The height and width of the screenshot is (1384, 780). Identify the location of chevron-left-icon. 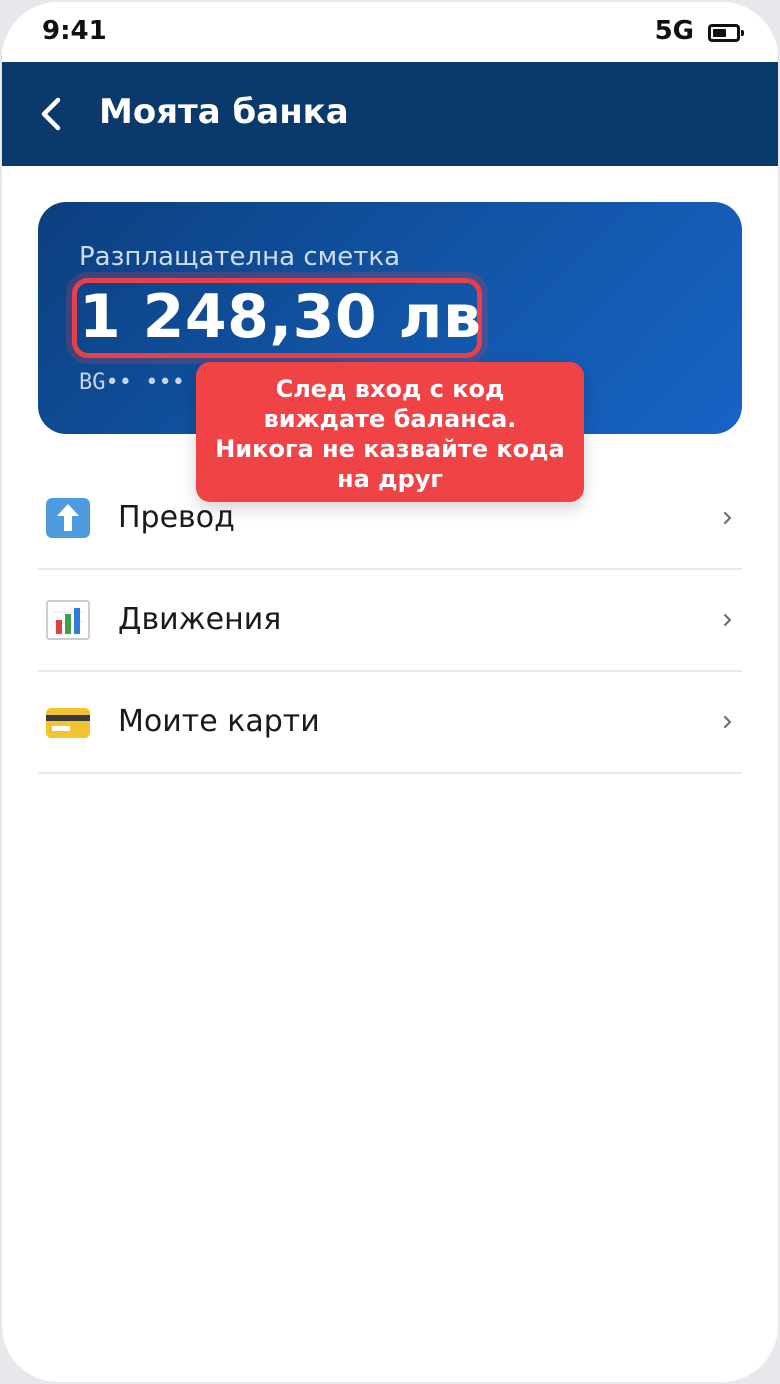
(51, 114).